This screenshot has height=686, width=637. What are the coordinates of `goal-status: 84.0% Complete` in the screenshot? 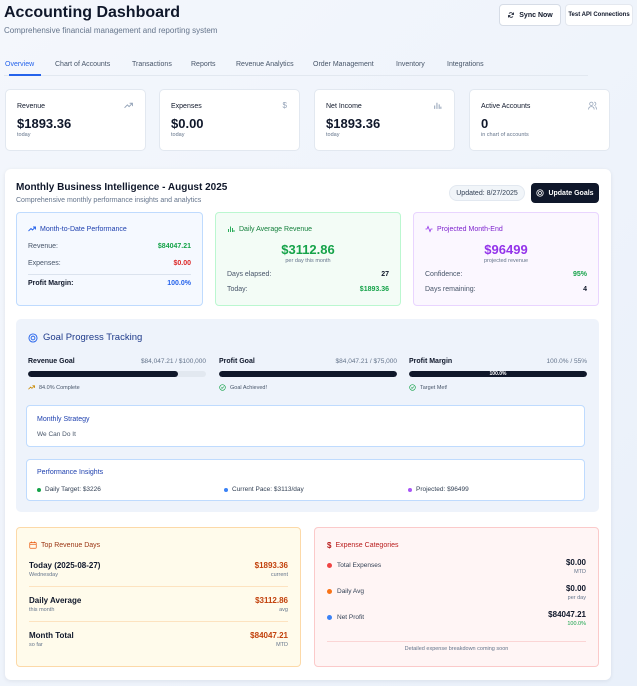 It's located at (54, 387).